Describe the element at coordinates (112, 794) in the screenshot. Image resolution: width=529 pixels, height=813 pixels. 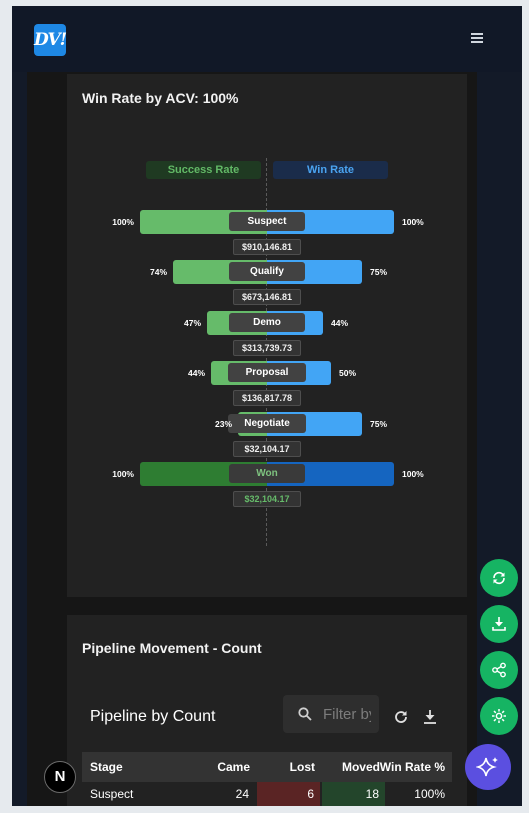
I see `cell-stage: Suspect` at that location.